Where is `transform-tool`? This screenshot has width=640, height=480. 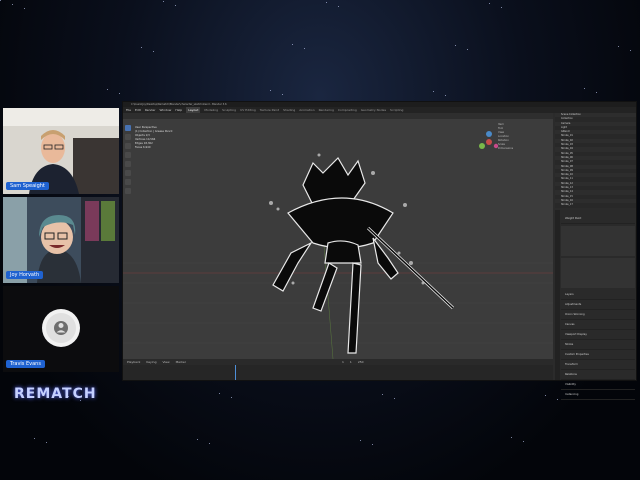 transform-tool is located at coordinates (128, 173).